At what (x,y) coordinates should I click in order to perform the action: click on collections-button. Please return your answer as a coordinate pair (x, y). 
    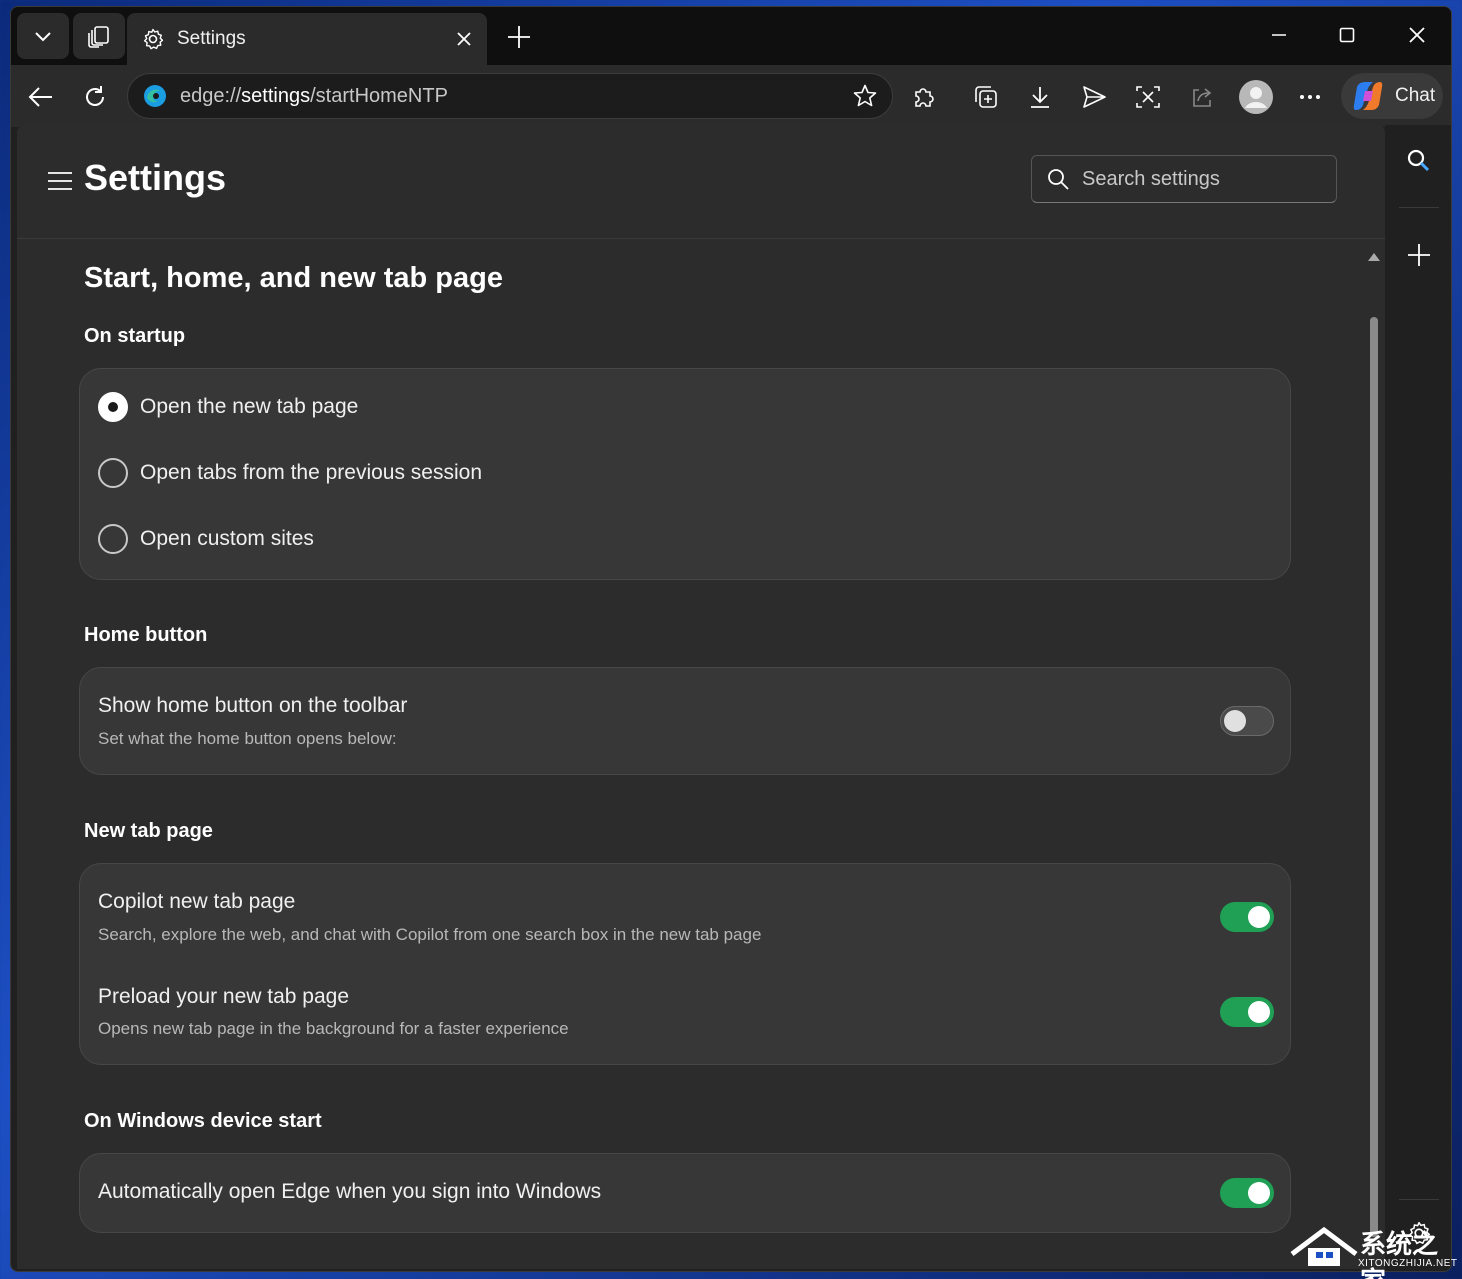
    Looking at the image, I should click on (986, 97).